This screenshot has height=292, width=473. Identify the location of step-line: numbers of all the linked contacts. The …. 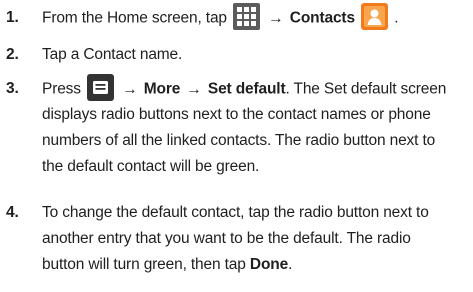
(239, 140).